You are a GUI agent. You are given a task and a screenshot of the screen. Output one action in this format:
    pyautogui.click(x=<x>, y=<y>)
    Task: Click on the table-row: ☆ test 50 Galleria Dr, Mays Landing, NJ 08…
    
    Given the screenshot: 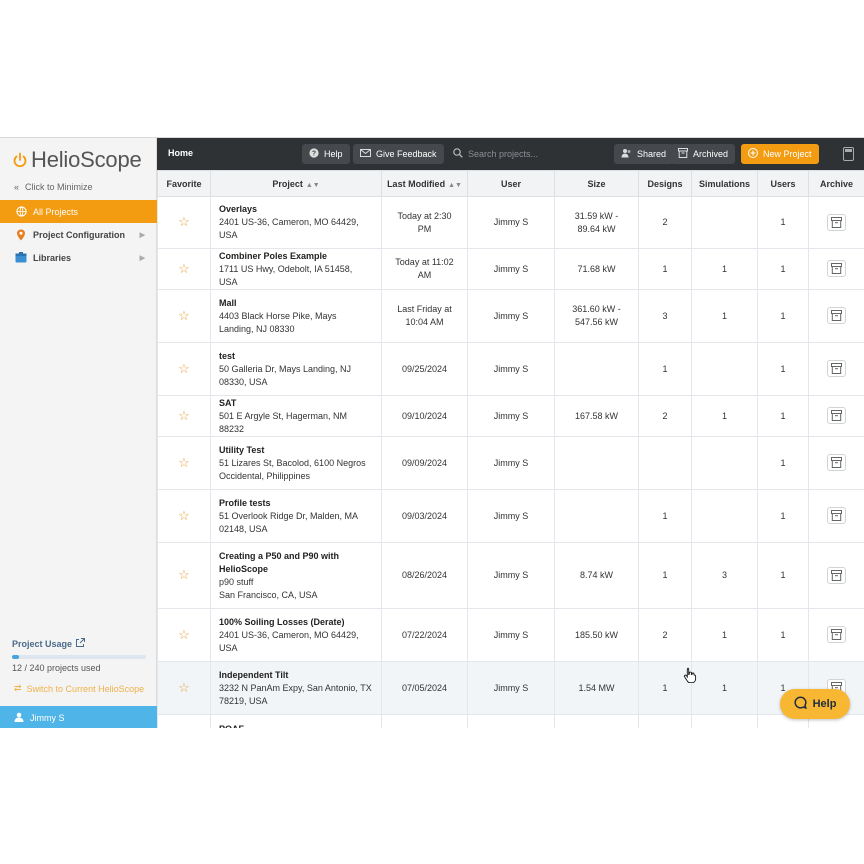 What is the action you would take?
    pyautogui.click(x=510, y=369)
    